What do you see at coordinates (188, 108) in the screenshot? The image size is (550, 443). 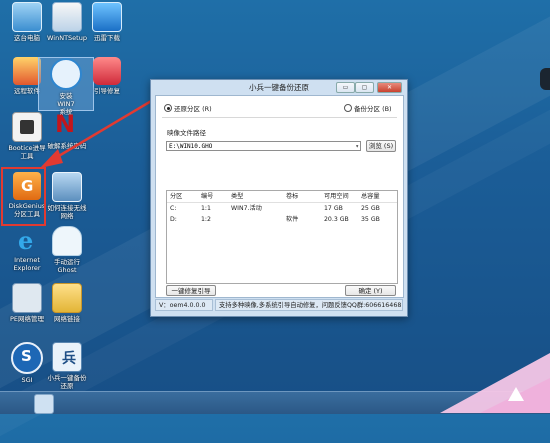 I see `radio-restore-partition: 还原分区 (R)` at bounding box center [188, 108].